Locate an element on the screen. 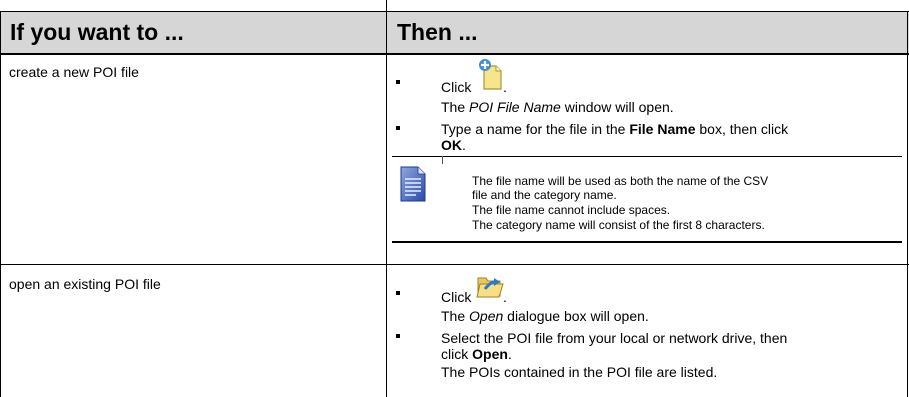 Image resolution: width=909 pixels, height=397 pixels. table-top-border is located at coordinates (454, 11).